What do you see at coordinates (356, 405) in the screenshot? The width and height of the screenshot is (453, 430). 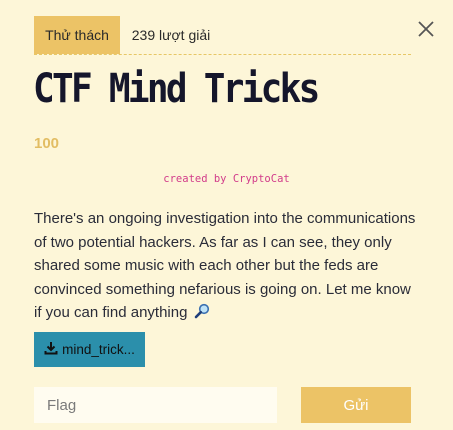 I see `submit-button: Gửi` at bounding box center [356, 405].